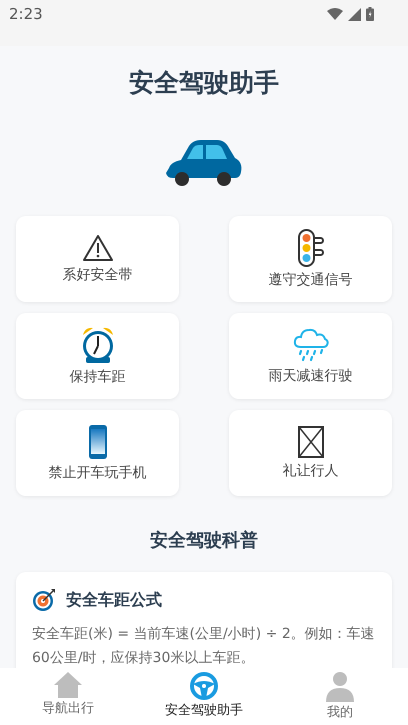 Image resolution: width=408 pixels, height=725 pixels. I want to click on person-icon, so click(340, 687).